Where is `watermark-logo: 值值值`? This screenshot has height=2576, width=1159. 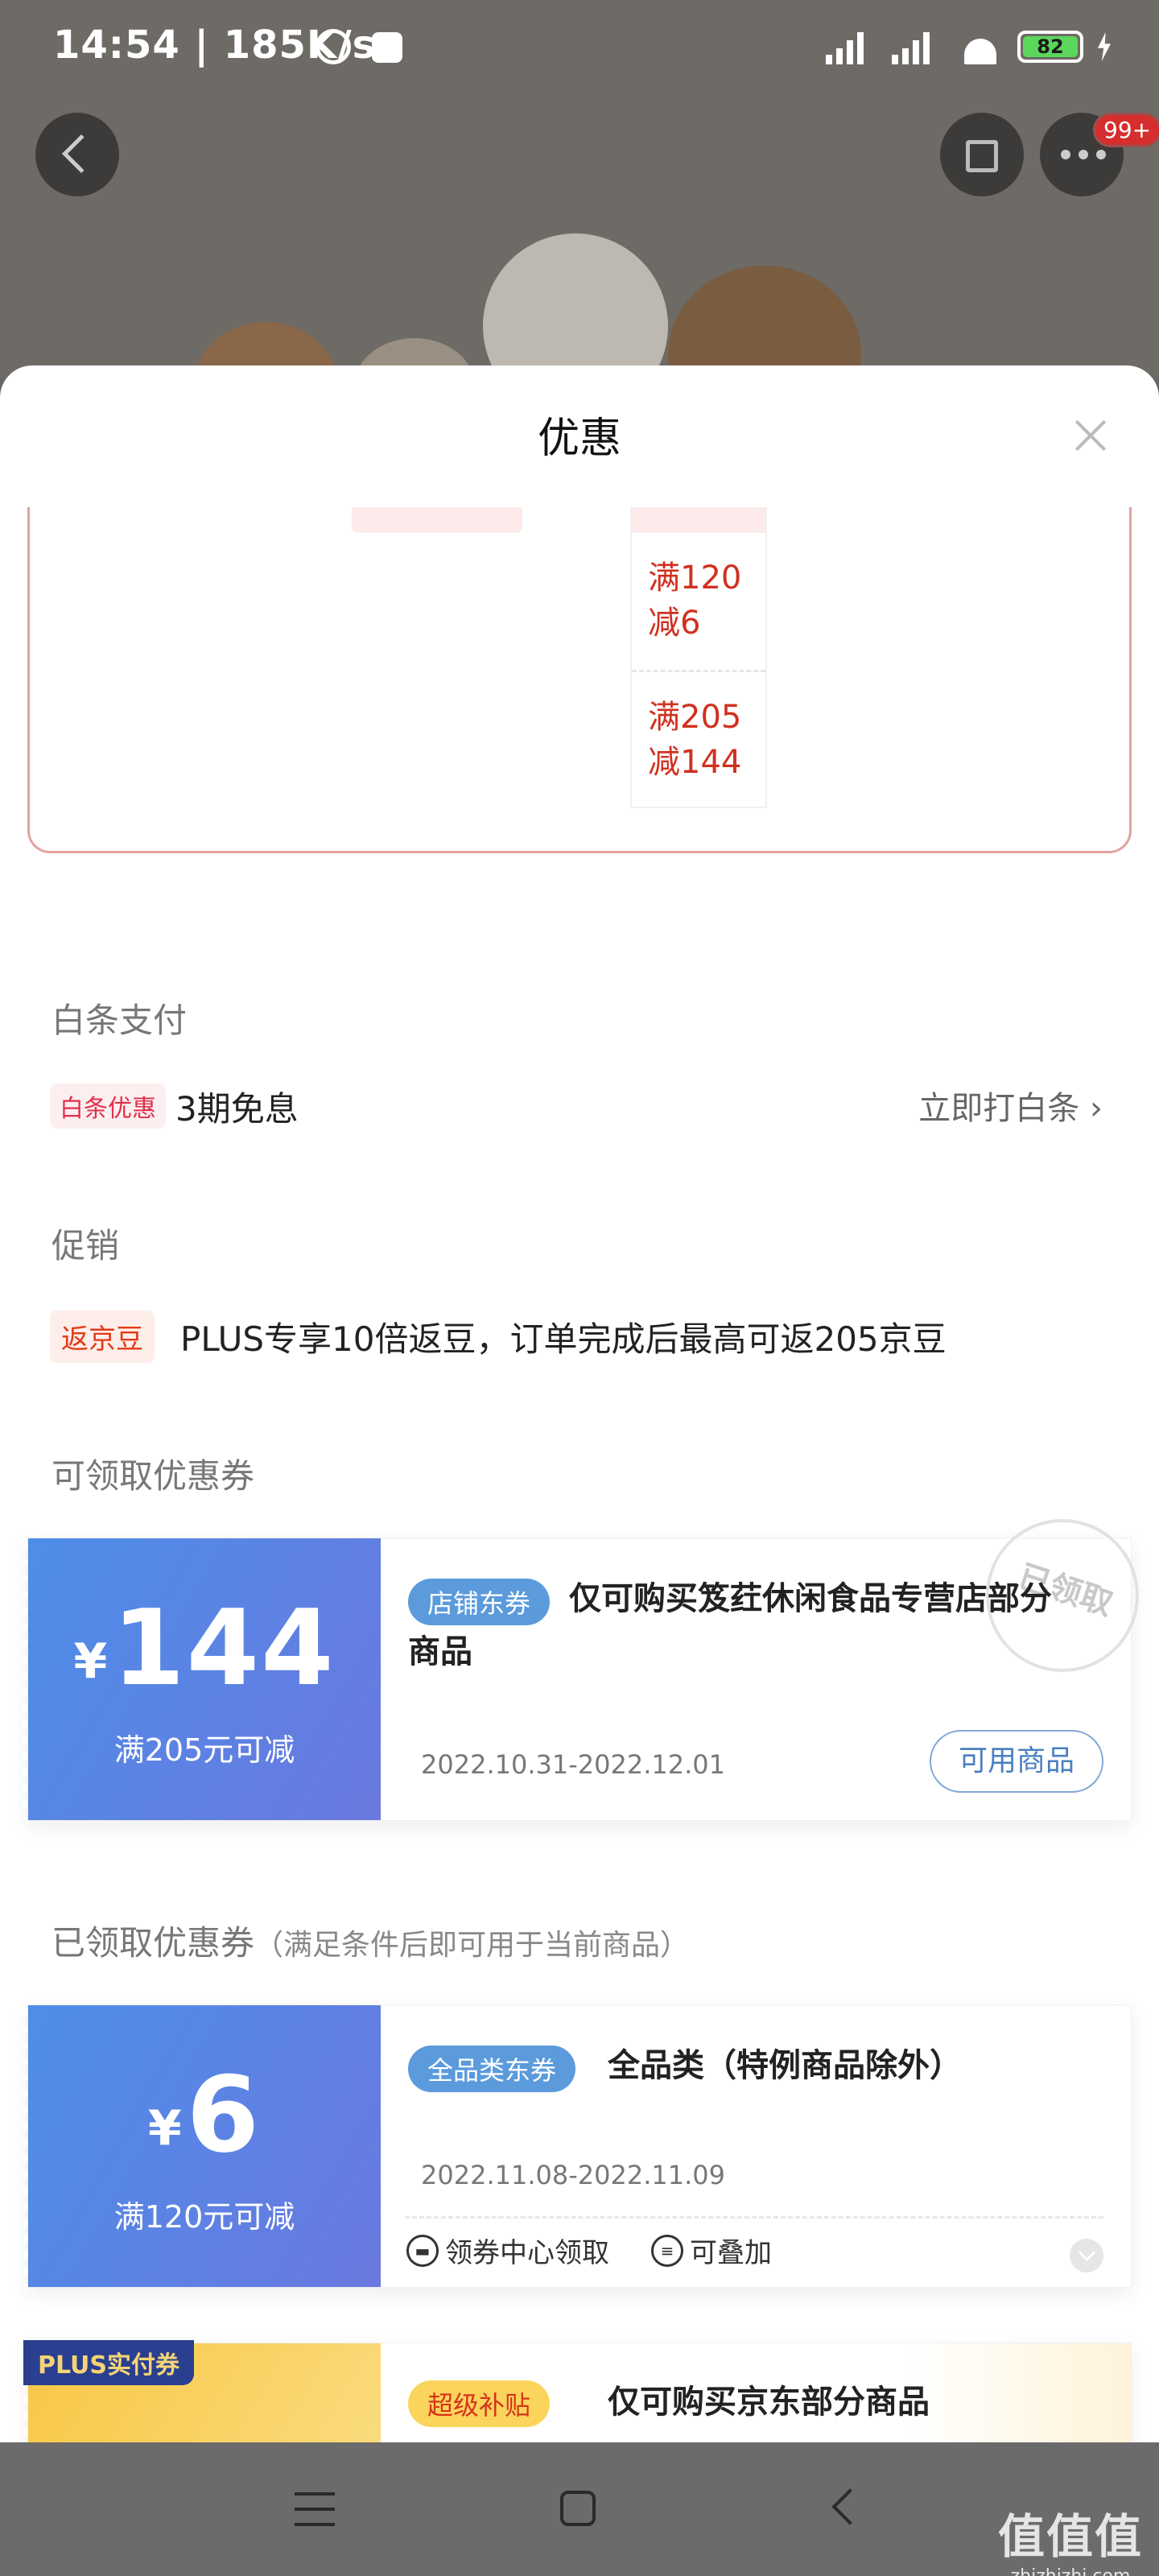 watermark-logo: 值值值 is located at coordinates (1070, 2536).